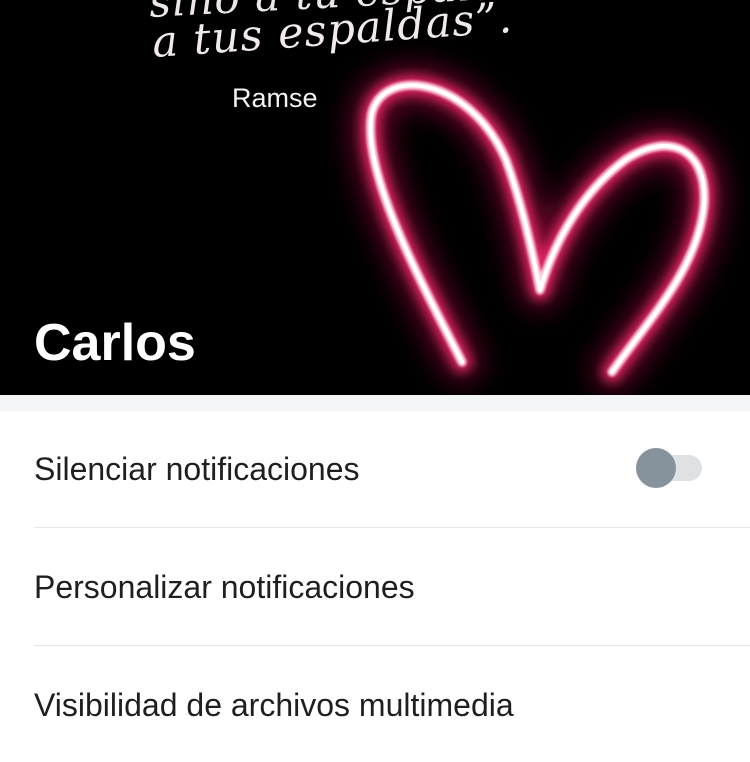  I want to click on mute-notifications-toggle, so click(669, 468).